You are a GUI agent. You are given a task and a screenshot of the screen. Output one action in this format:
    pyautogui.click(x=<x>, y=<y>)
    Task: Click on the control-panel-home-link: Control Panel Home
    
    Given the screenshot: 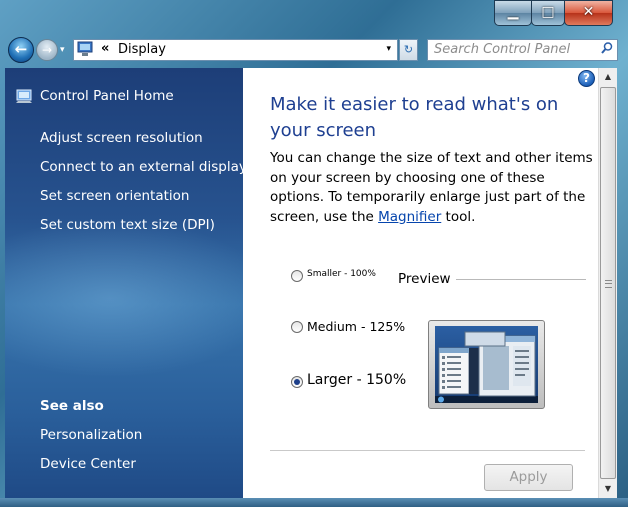 What is the action you would take?
    pyautogui.click(x=107, y=96)
    